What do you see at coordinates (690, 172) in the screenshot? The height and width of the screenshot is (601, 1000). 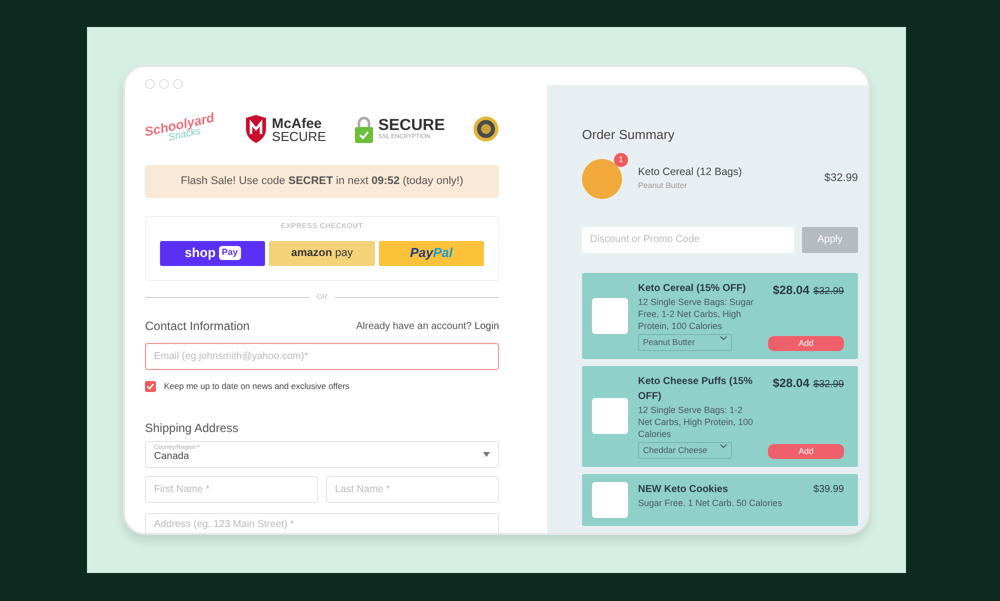 I see `item-name: Keto Cereal (12 Bags)` at bounding box center [690, 172].